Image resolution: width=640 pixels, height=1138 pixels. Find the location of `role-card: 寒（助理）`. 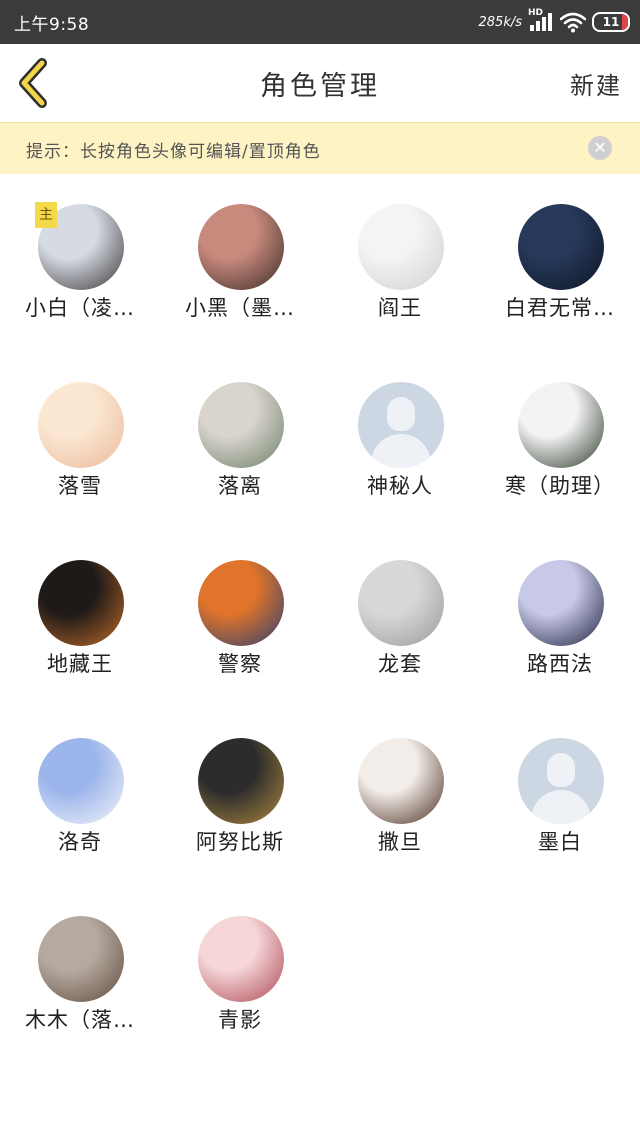

role-card: 寒（助理） is located at coordinates (560, 441).